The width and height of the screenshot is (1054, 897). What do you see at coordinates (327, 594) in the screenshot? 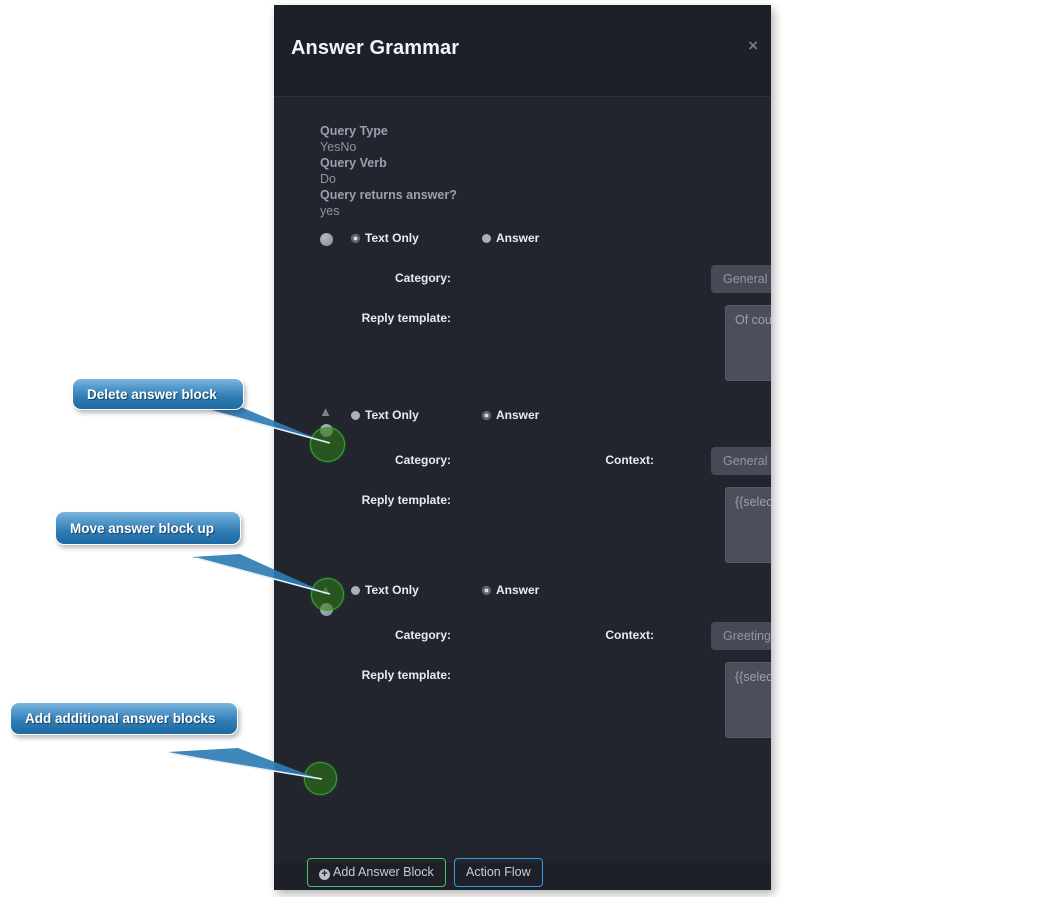
I see `highlight-circle-move-answer-block-up` at bounding box center [327, 594].